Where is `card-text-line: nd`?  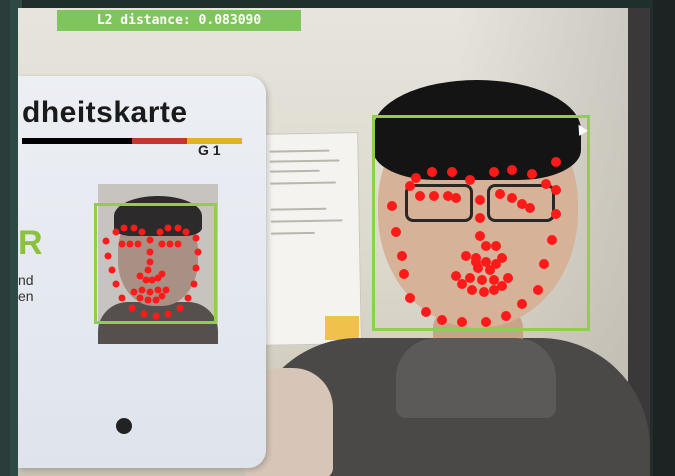
card-text-line: nd is located at coordinates (26, 280).